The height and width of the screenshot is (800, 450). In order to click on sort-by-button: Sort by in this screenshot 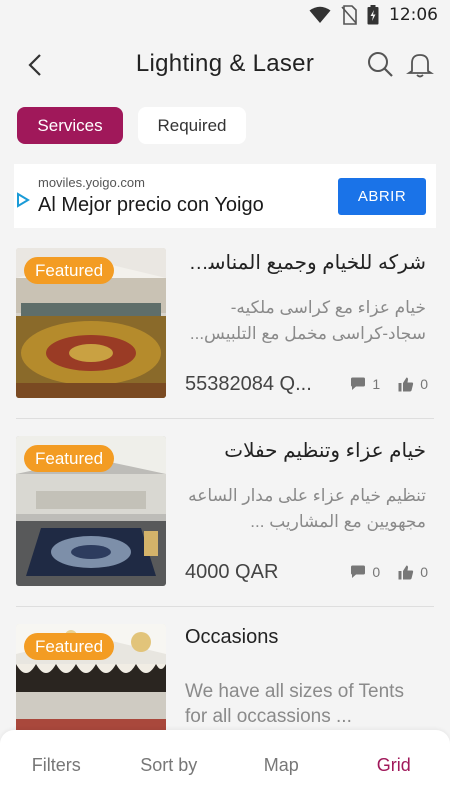, I will do `click(169, 765)`.